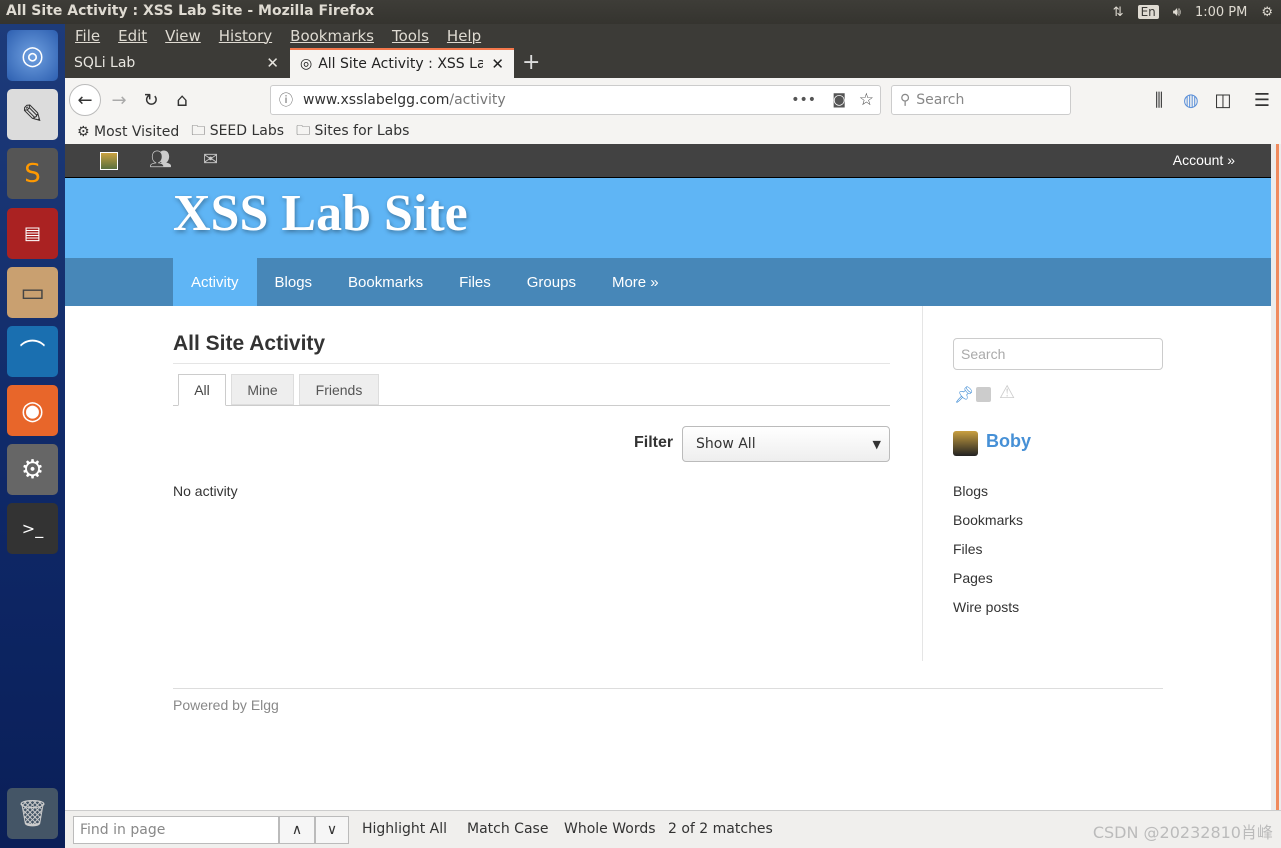  Describe the element at coordinates (237, 132) in the screenshot. I see `bookmark-seed-labs: 🗀 SEED Labs` at that location.